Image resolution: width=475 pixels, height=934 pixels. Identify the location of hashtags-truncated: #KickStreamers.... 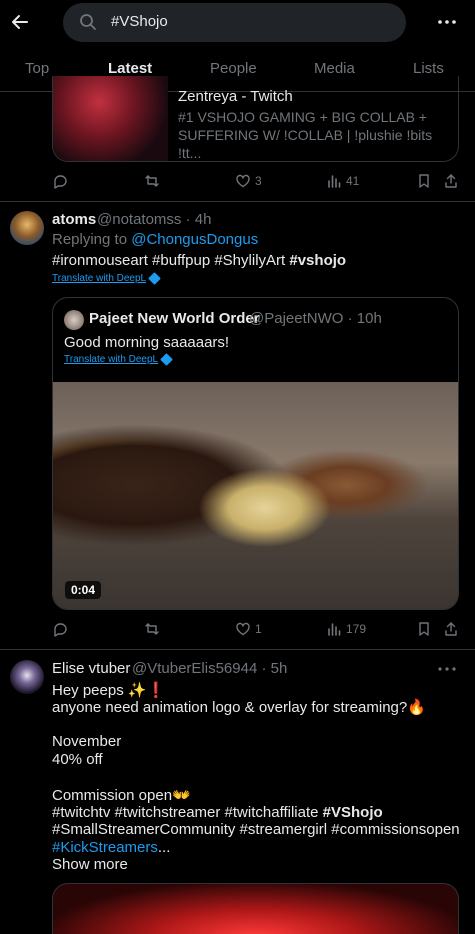
(111, 847).